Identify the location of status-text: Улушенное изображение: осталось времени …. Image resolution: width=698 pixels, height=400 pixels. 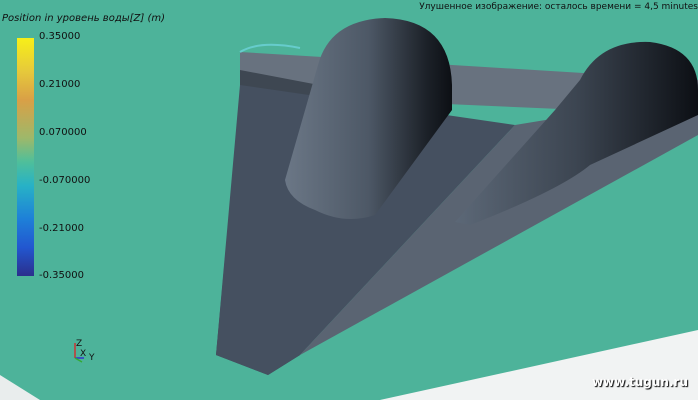
(558, 7).